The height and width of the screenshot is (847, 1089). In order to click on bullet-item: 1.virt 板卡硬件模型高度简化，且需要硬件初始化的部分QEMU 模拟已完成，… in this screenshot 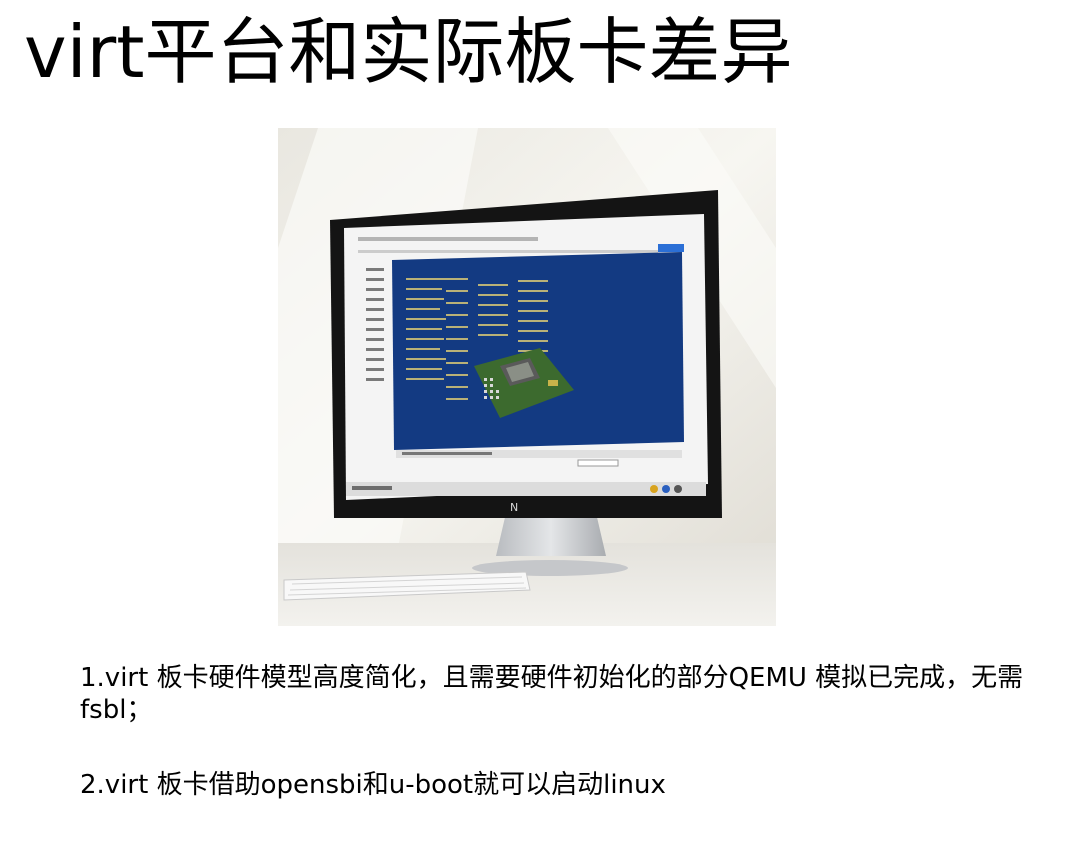, I will do `click(552, 694)`.